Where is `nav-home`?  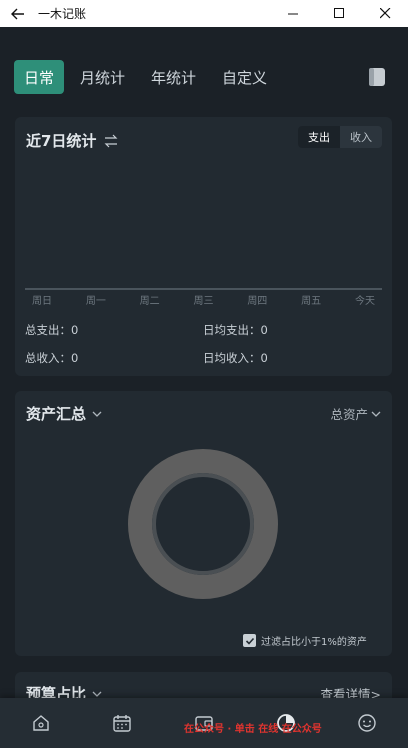
nav-home is located at coordinates (41, 723).